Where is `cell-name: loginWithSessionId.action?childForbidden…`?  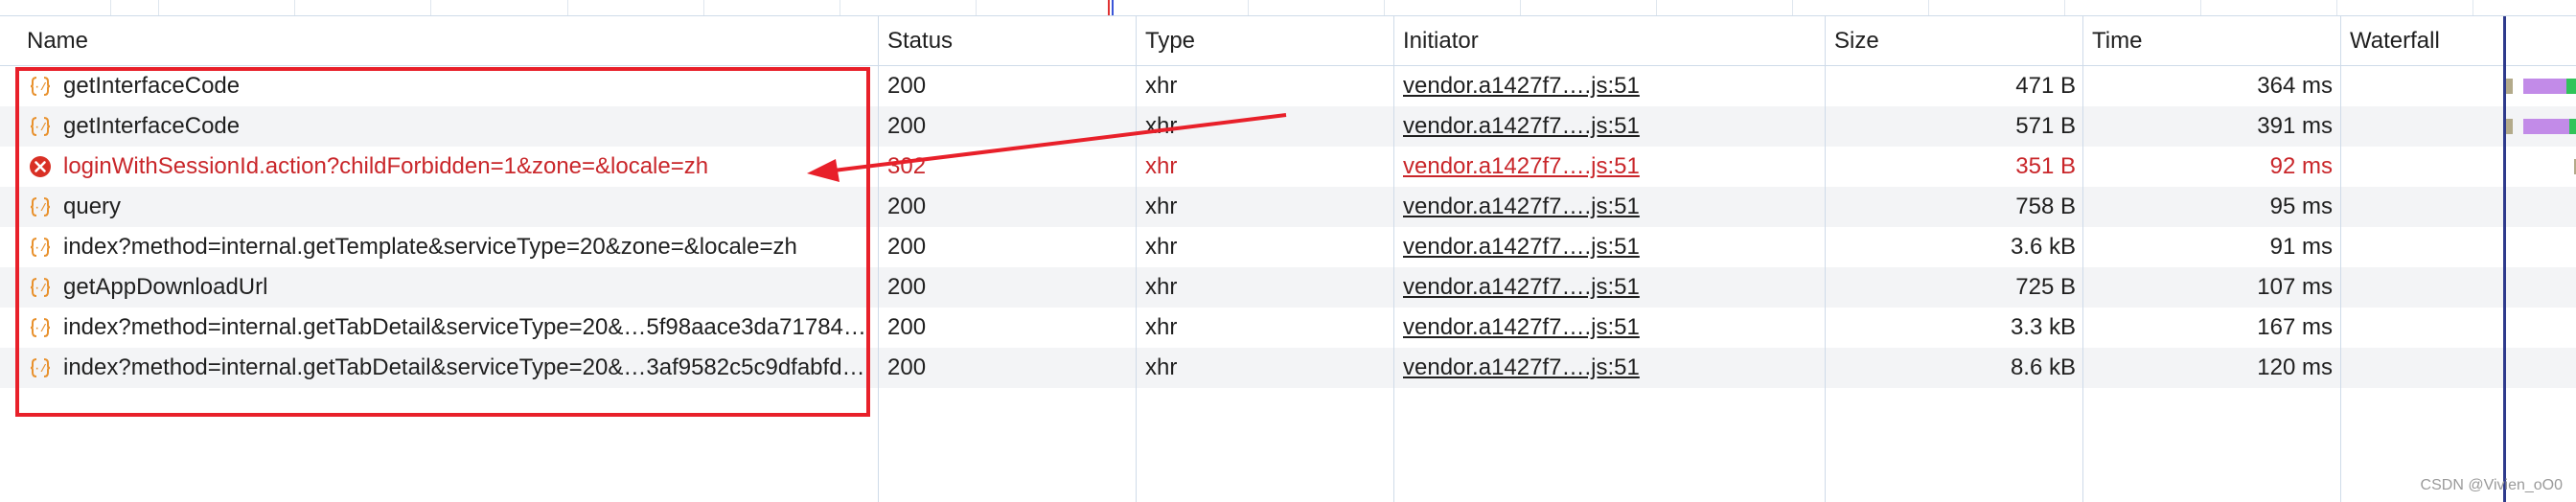
cell-name: loginWithSessionId.action?childForbidden… is located at coordinates (386, 166).